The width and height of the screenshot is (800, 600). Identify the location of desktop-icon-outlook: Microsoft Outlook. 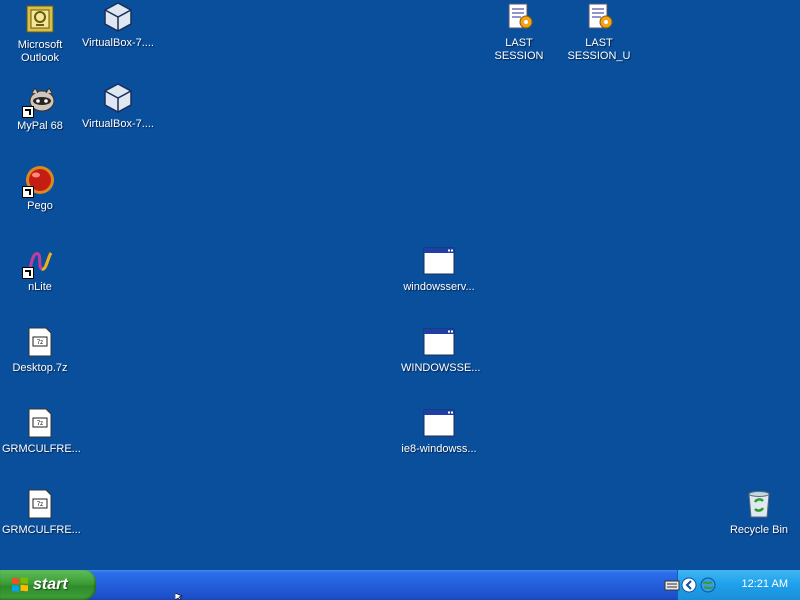
(40, 34).